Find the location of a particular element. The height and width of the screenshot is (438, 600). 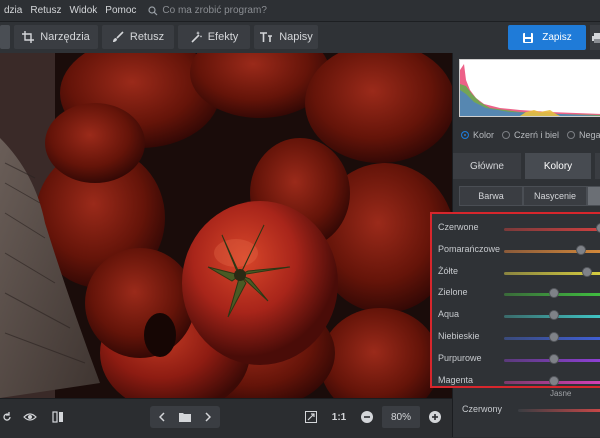

crop-icon is located at coordinates (28, 37).